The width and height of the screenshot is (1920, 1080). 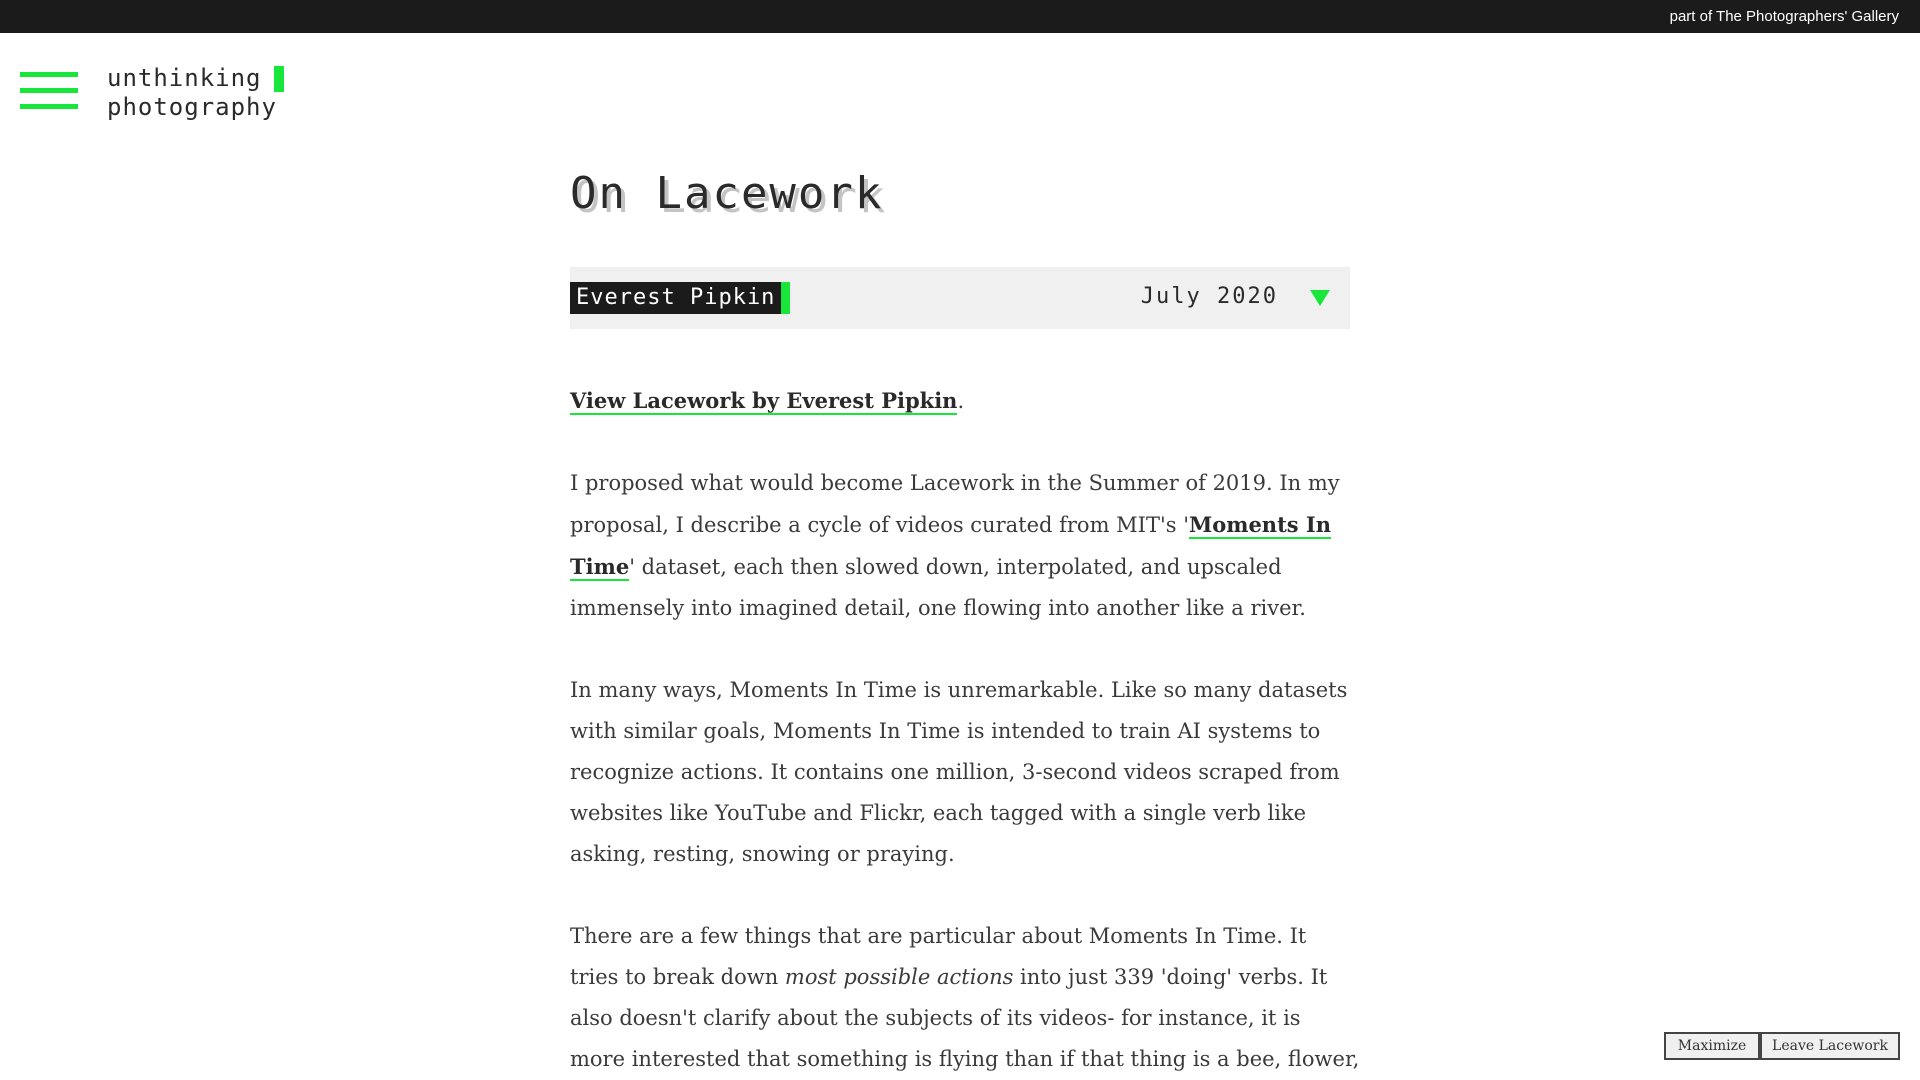 I want to click on intro-paragraph: View Lacework by Everest Pipkin., so click(x=965, y=401).